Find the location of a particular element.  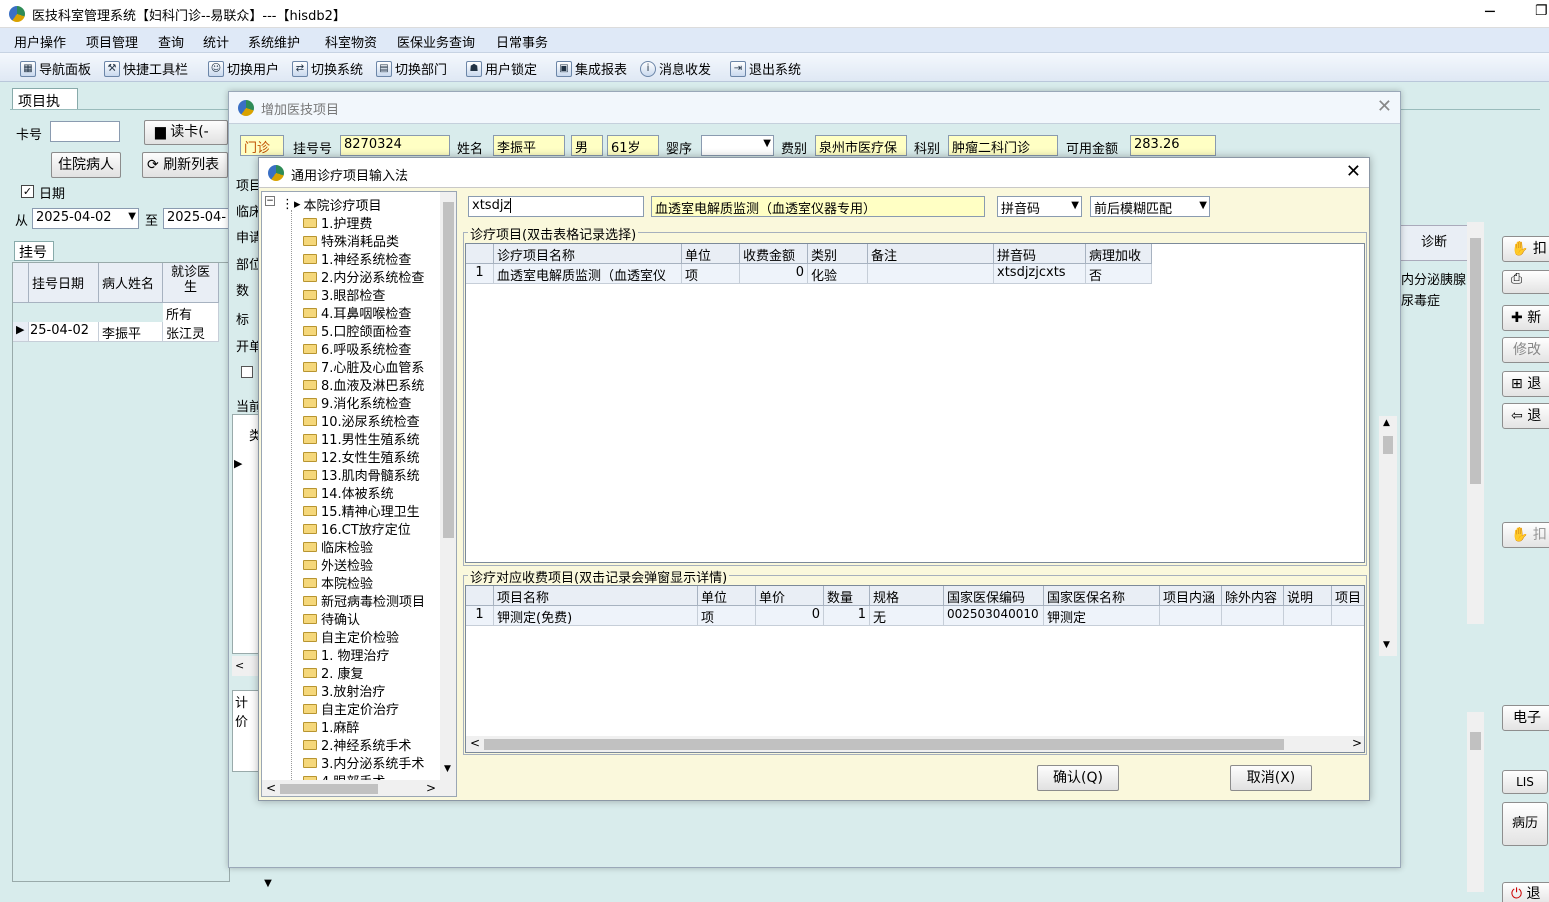

exit-system-button: ⇥ 退出系统 is located at coordinates (765, 68).